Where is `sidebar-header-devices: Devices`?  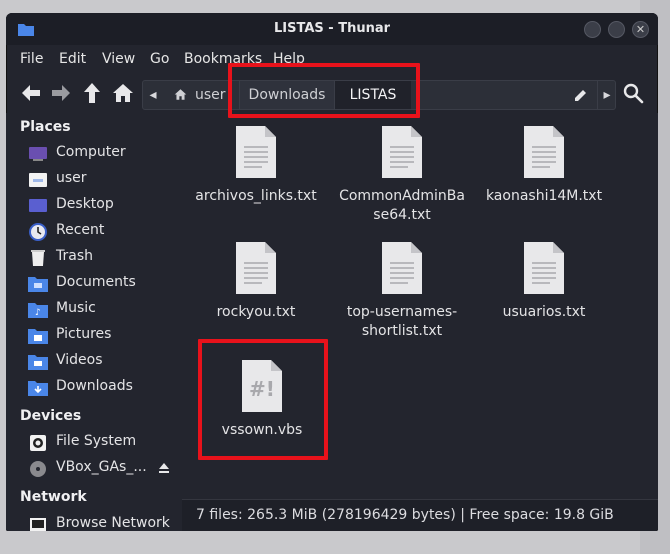 sidebar-header-devices: Devices is located at coordinates (51, 416).